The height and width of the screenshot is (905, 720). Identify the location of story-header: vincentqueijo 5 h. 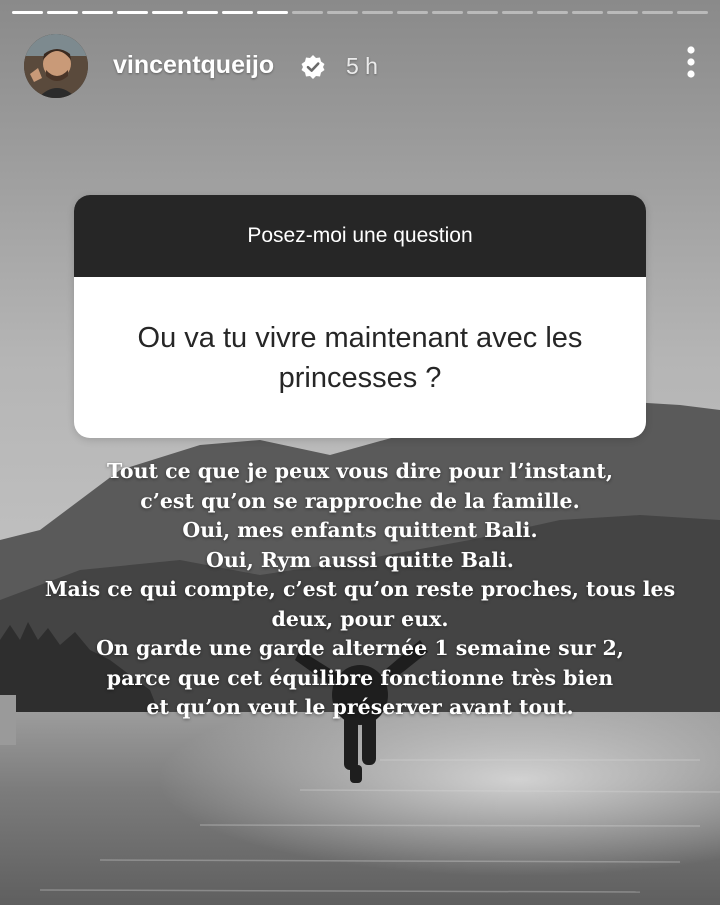
(360, 66).